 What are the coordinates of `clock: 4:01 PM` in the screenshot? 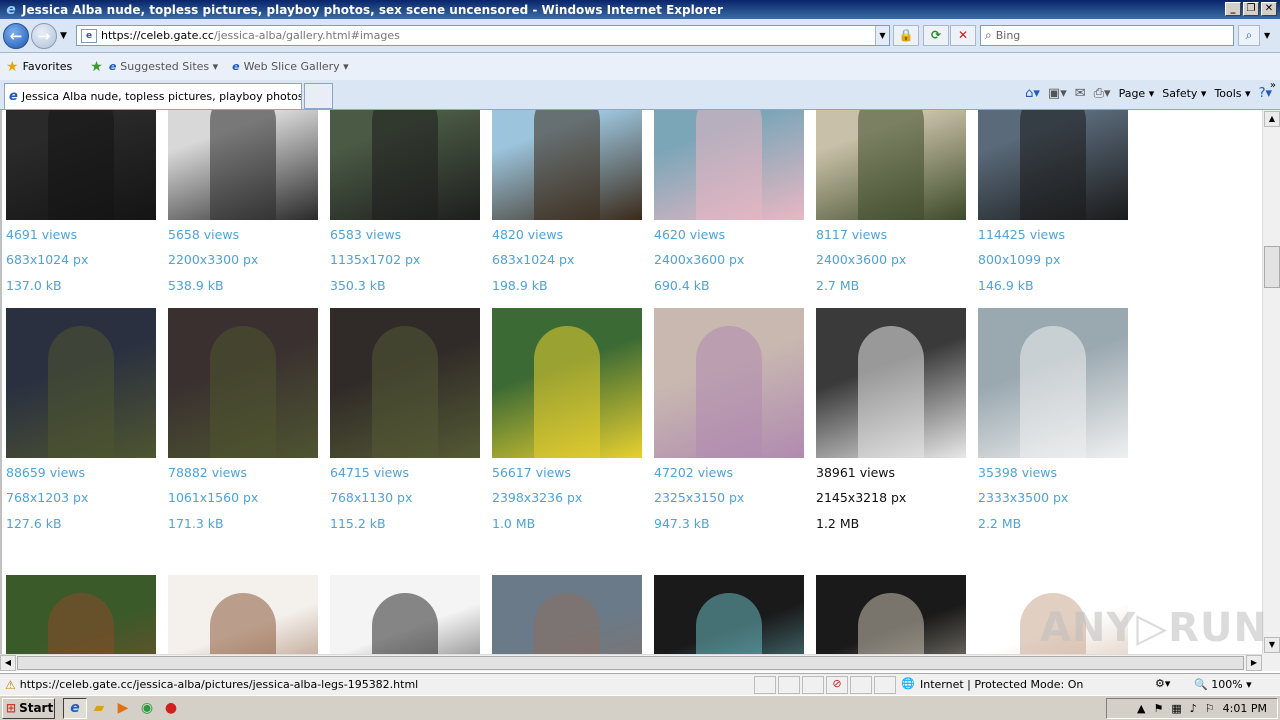 It's located at (1245, 708).